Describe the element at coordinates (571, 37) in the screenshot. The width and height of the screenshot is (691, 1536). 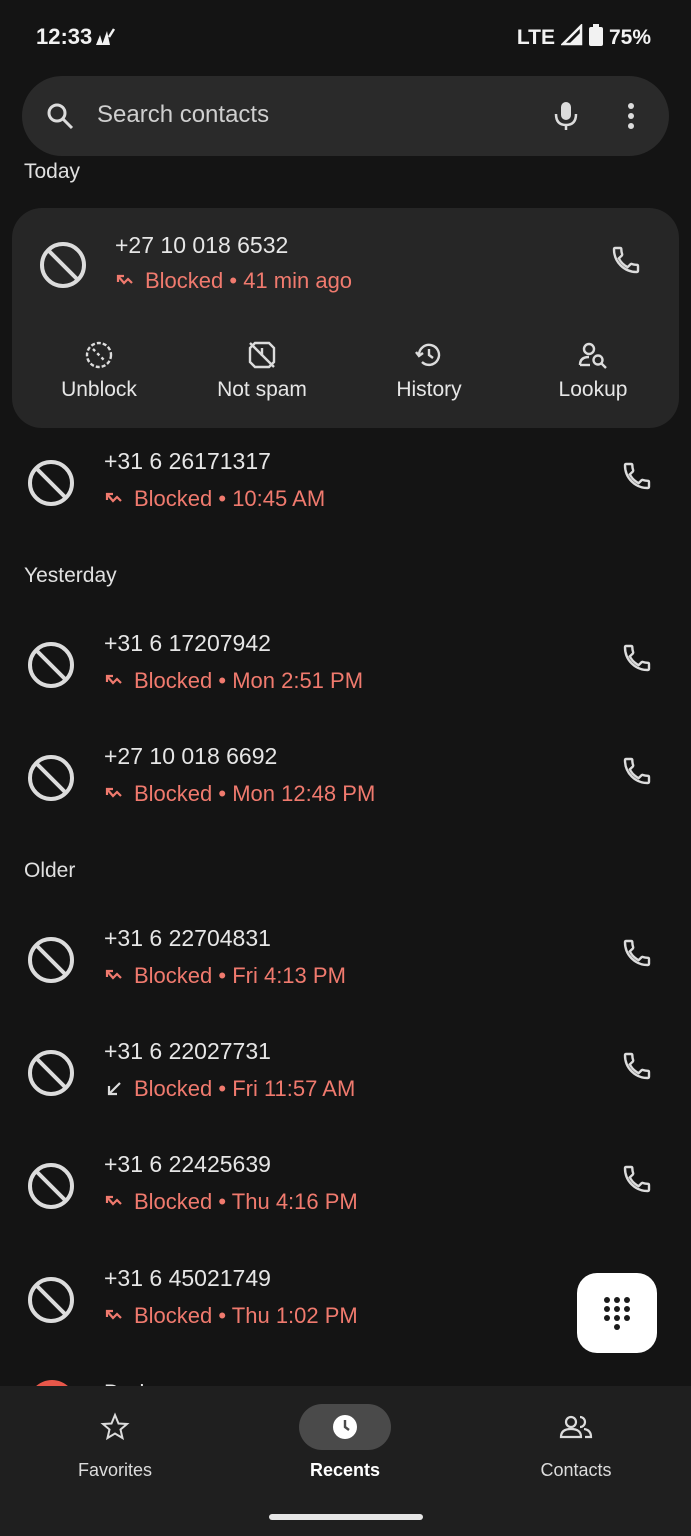
I see `signal-icon` at that location.